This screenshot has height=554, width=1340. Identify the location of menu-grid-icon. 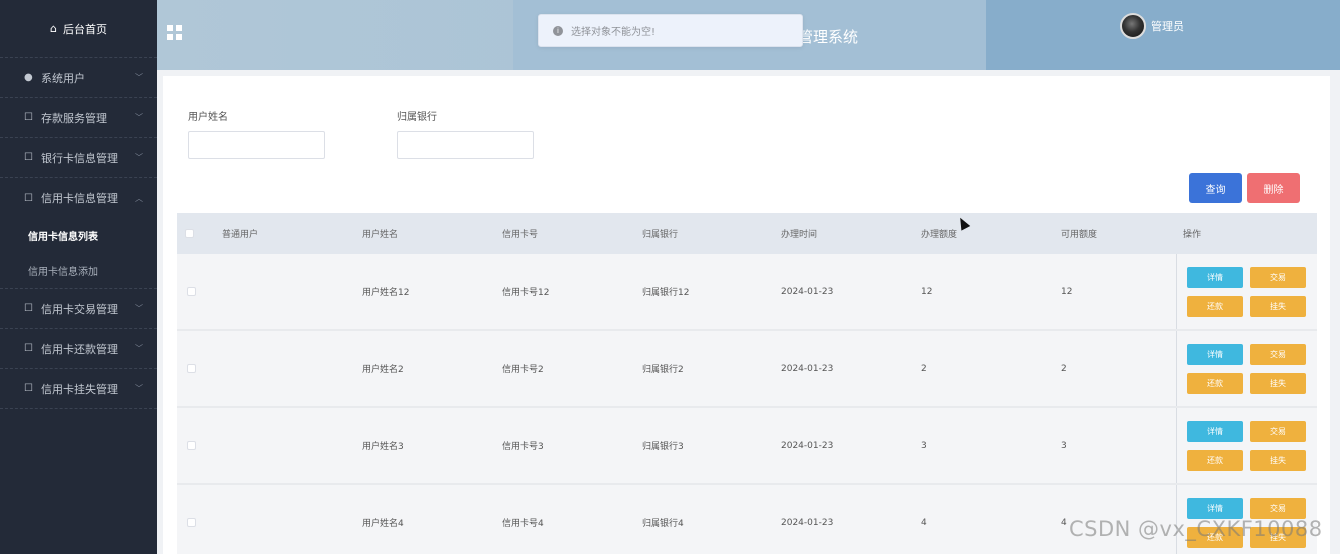
(174, 32).